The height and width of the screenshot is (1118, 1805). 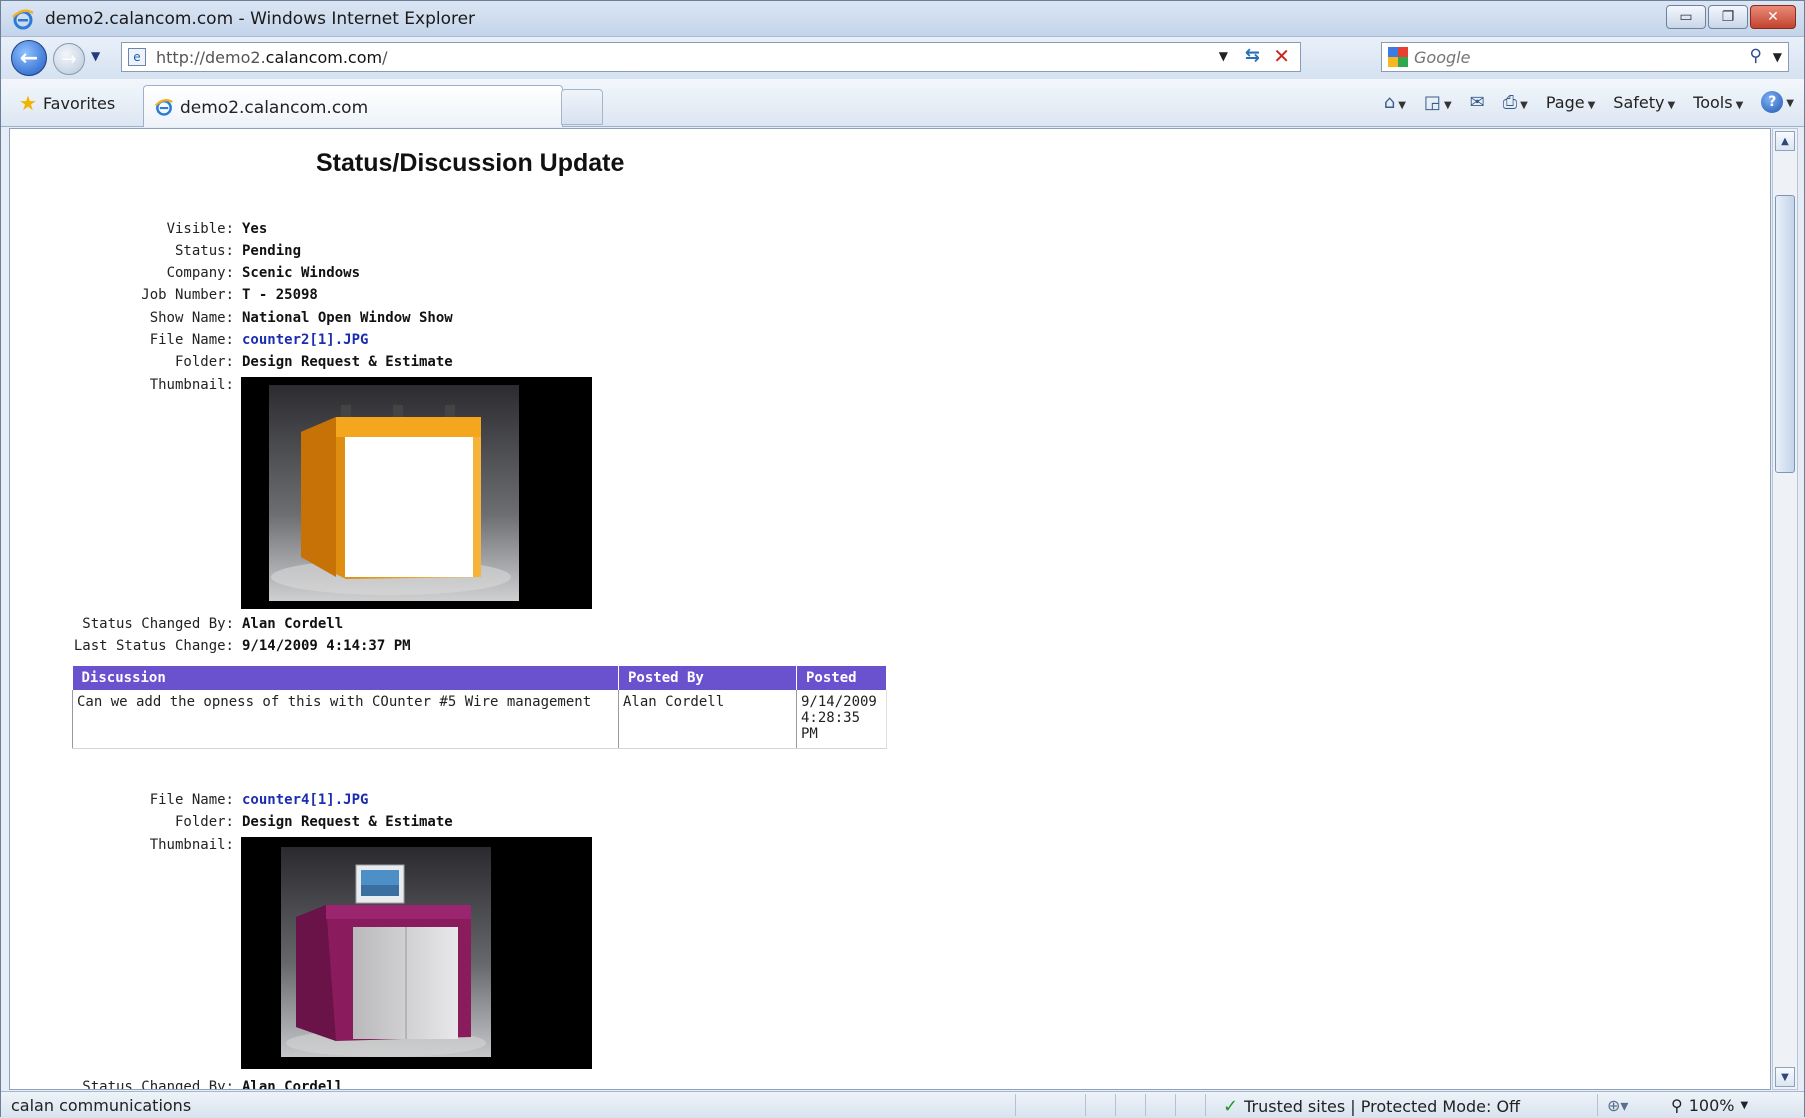 What do you see at coordinates (1686, 17) in the screenshot?
I see `minimize-button: ▭` at bounding box center [1686, 17].